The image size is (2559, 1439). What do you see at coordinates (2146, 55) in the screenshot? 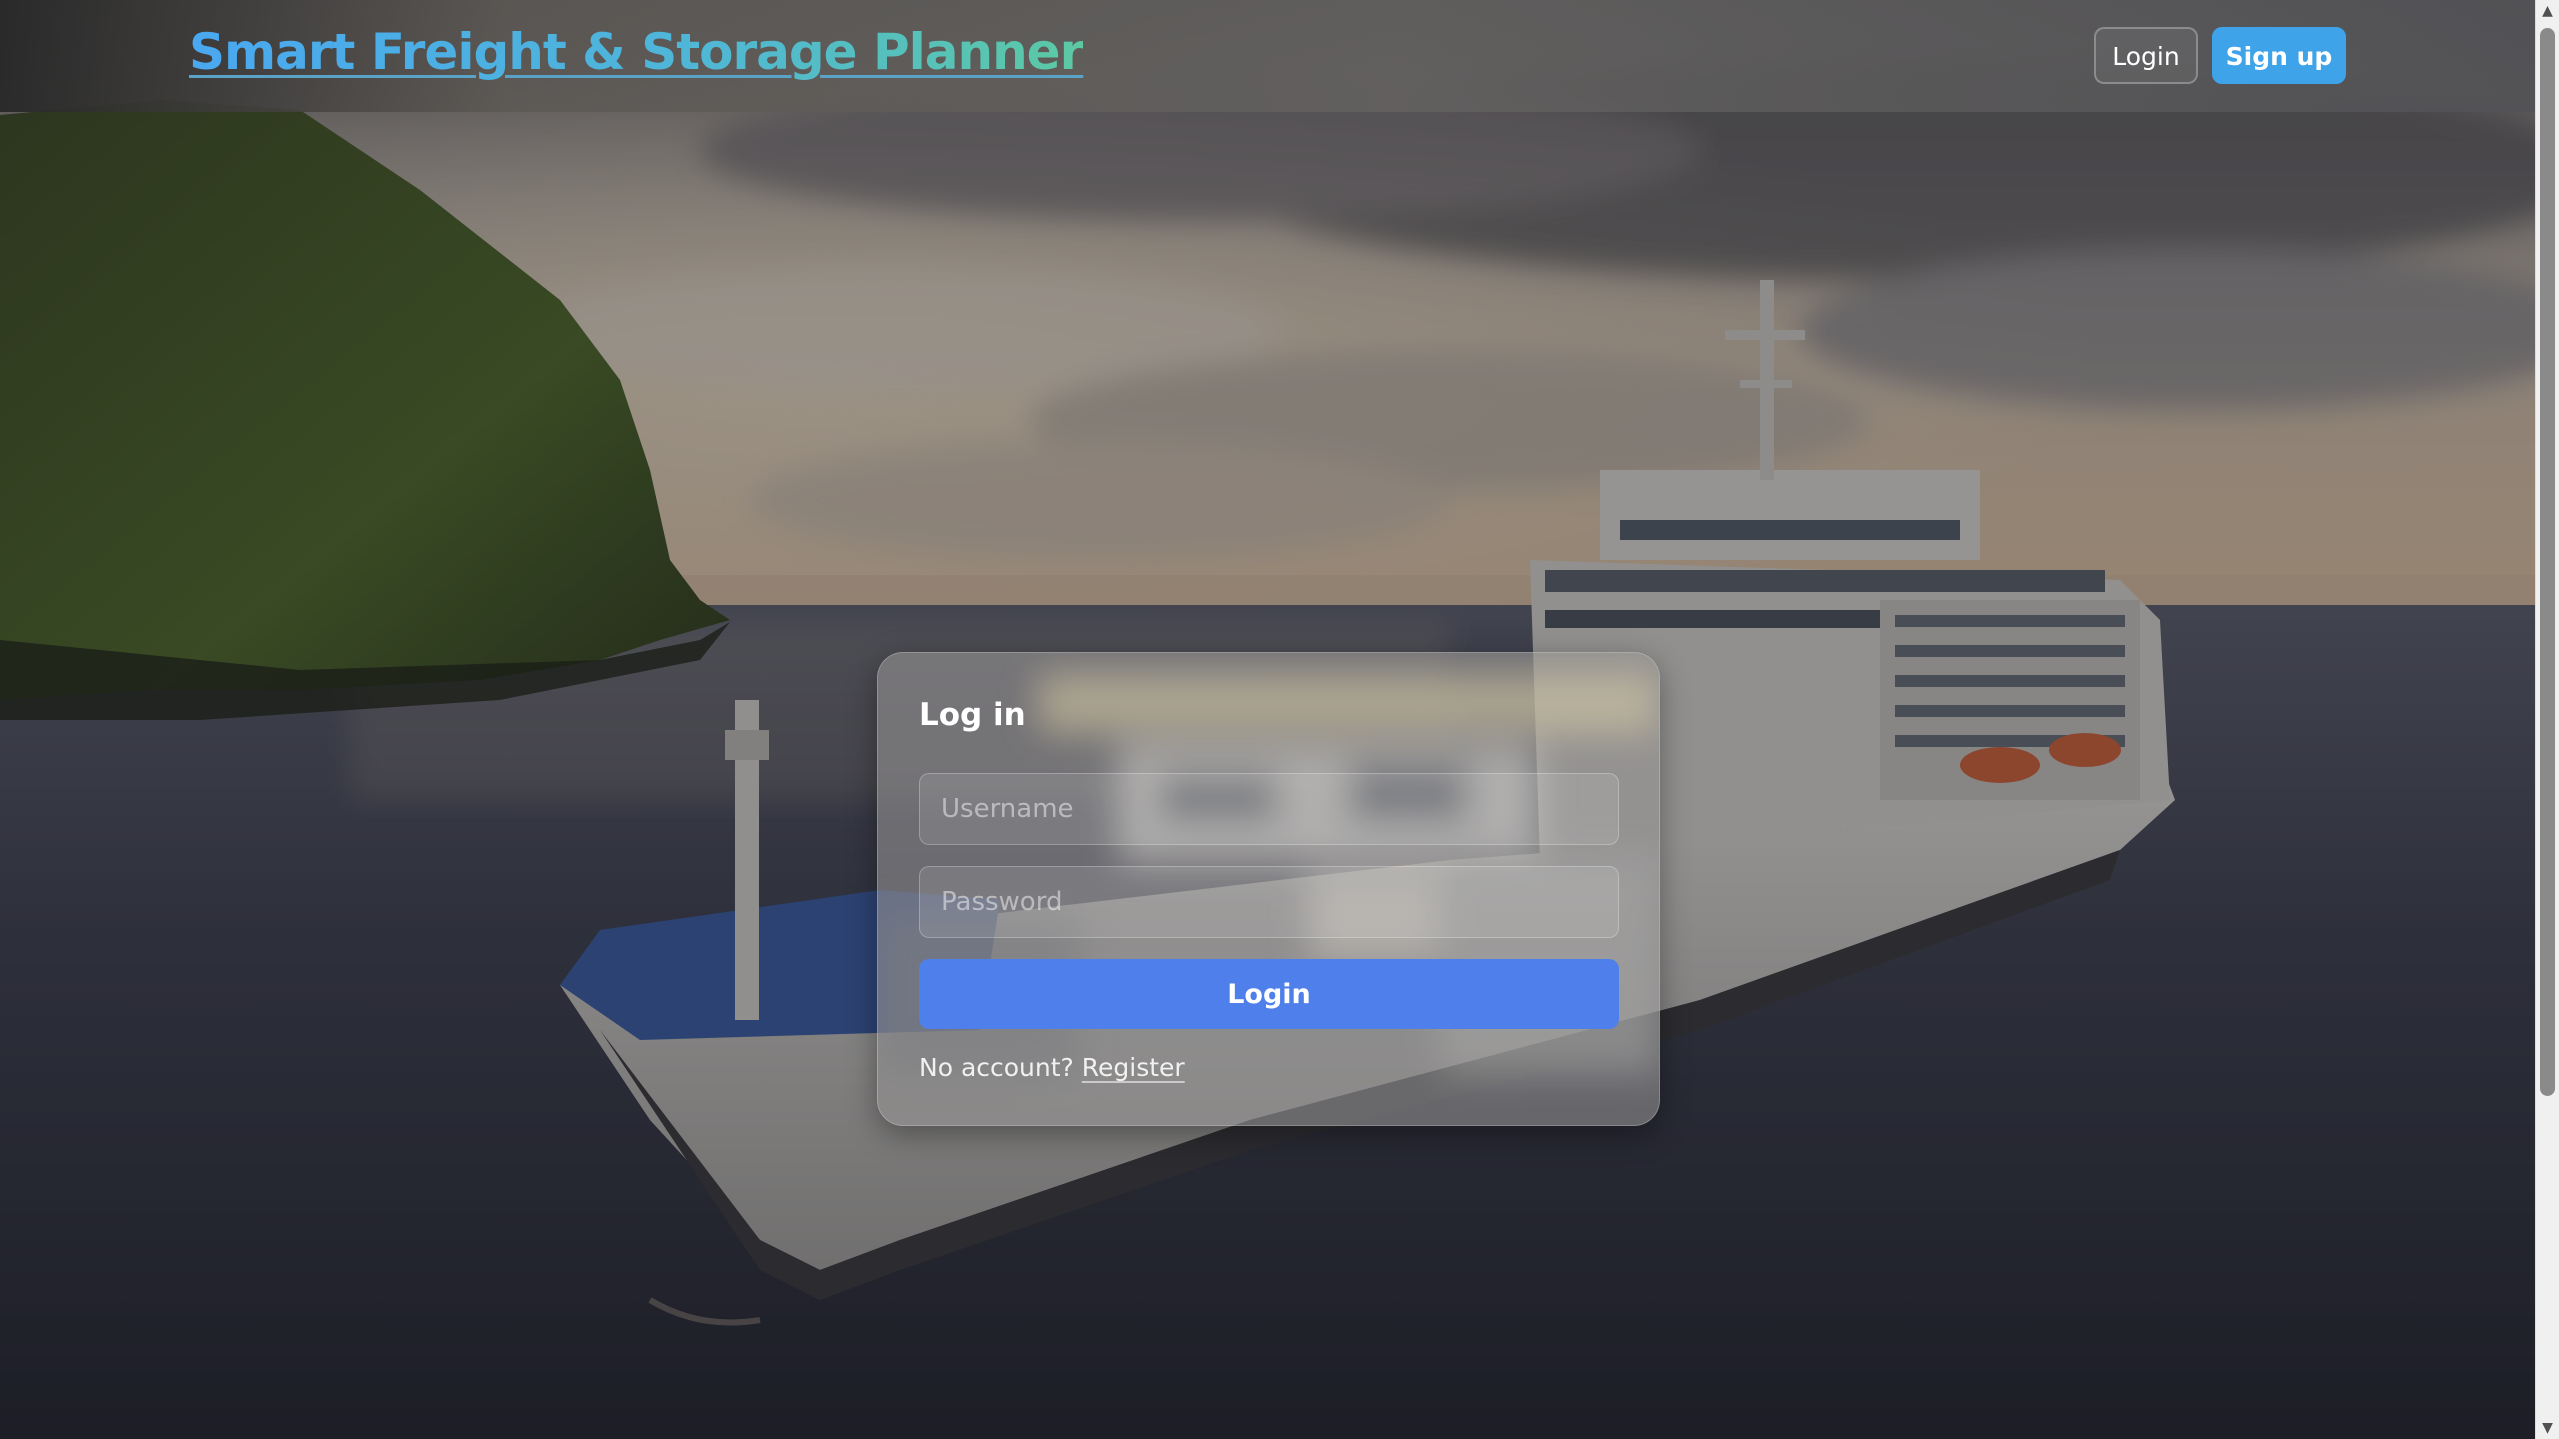
I see `nav-login-button: Login` at bounding box center [2146, 55].